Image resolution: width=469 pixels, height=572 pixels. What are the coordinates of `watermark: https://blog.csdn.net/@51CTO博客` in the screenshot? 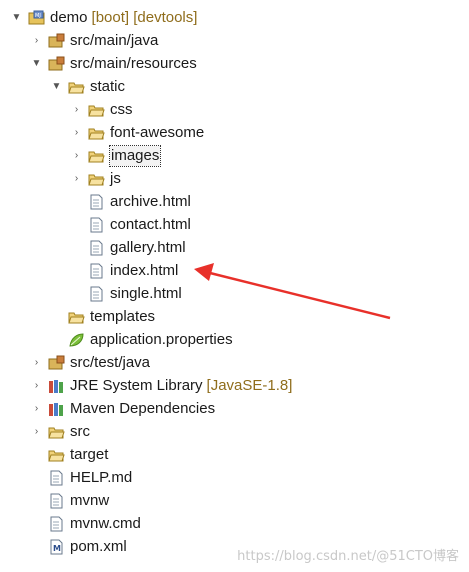 It's located at (348, 556).